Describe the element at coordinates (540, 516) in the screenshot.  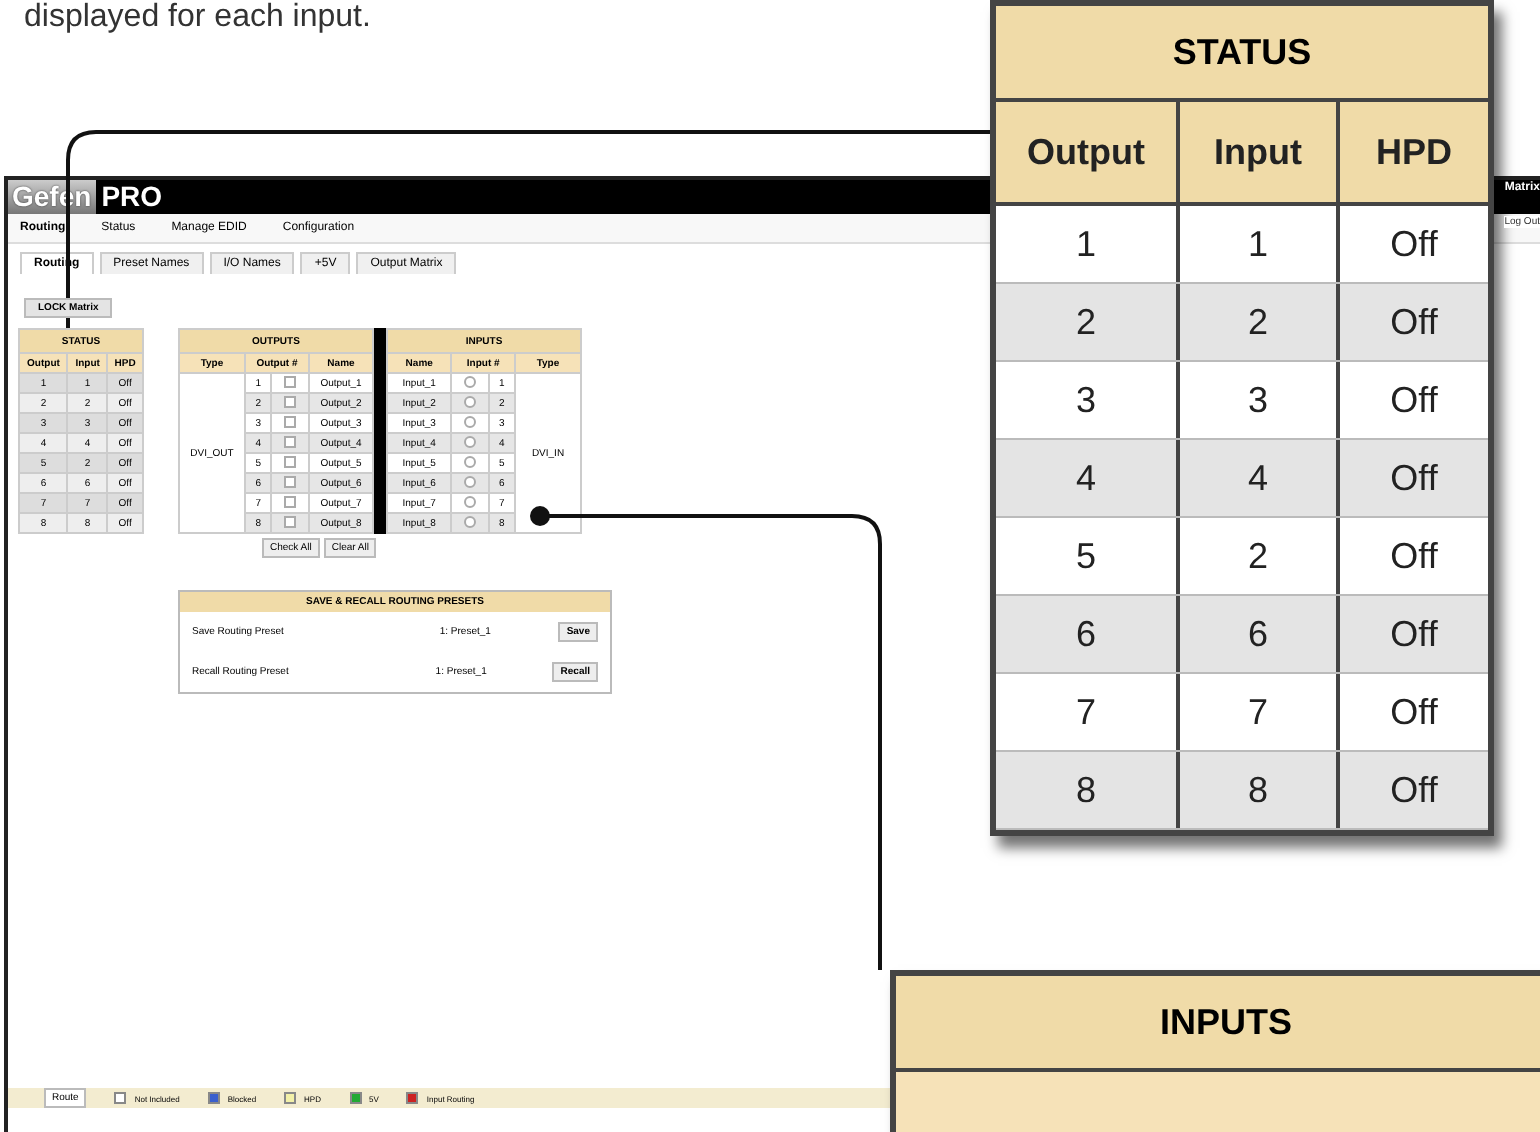
I see `leader-dot` at that location.